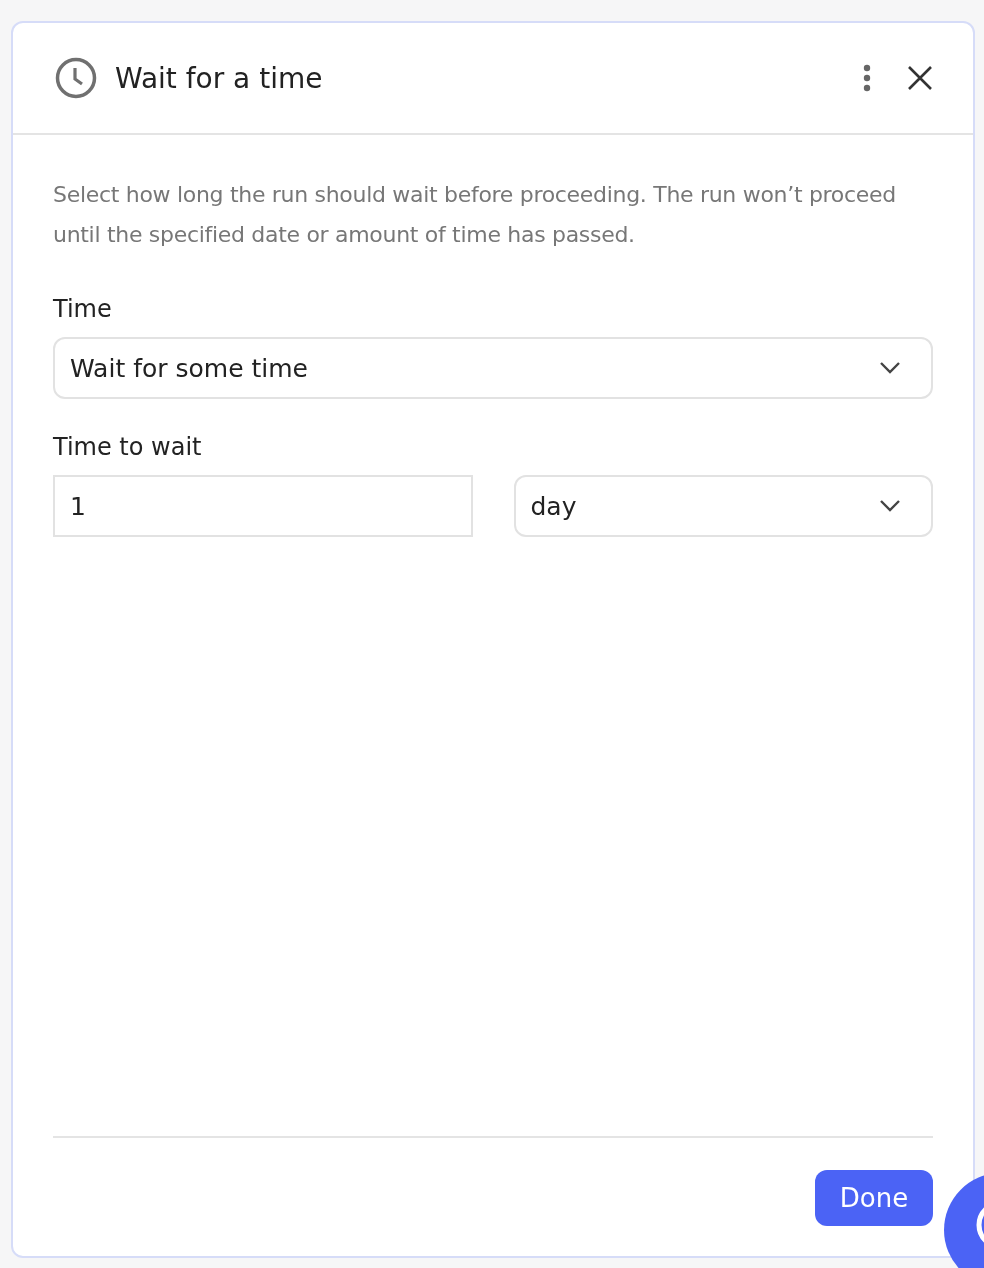 This screenshot has width=984, height=1268. I want to click on select-field: day, so click(723, 506).